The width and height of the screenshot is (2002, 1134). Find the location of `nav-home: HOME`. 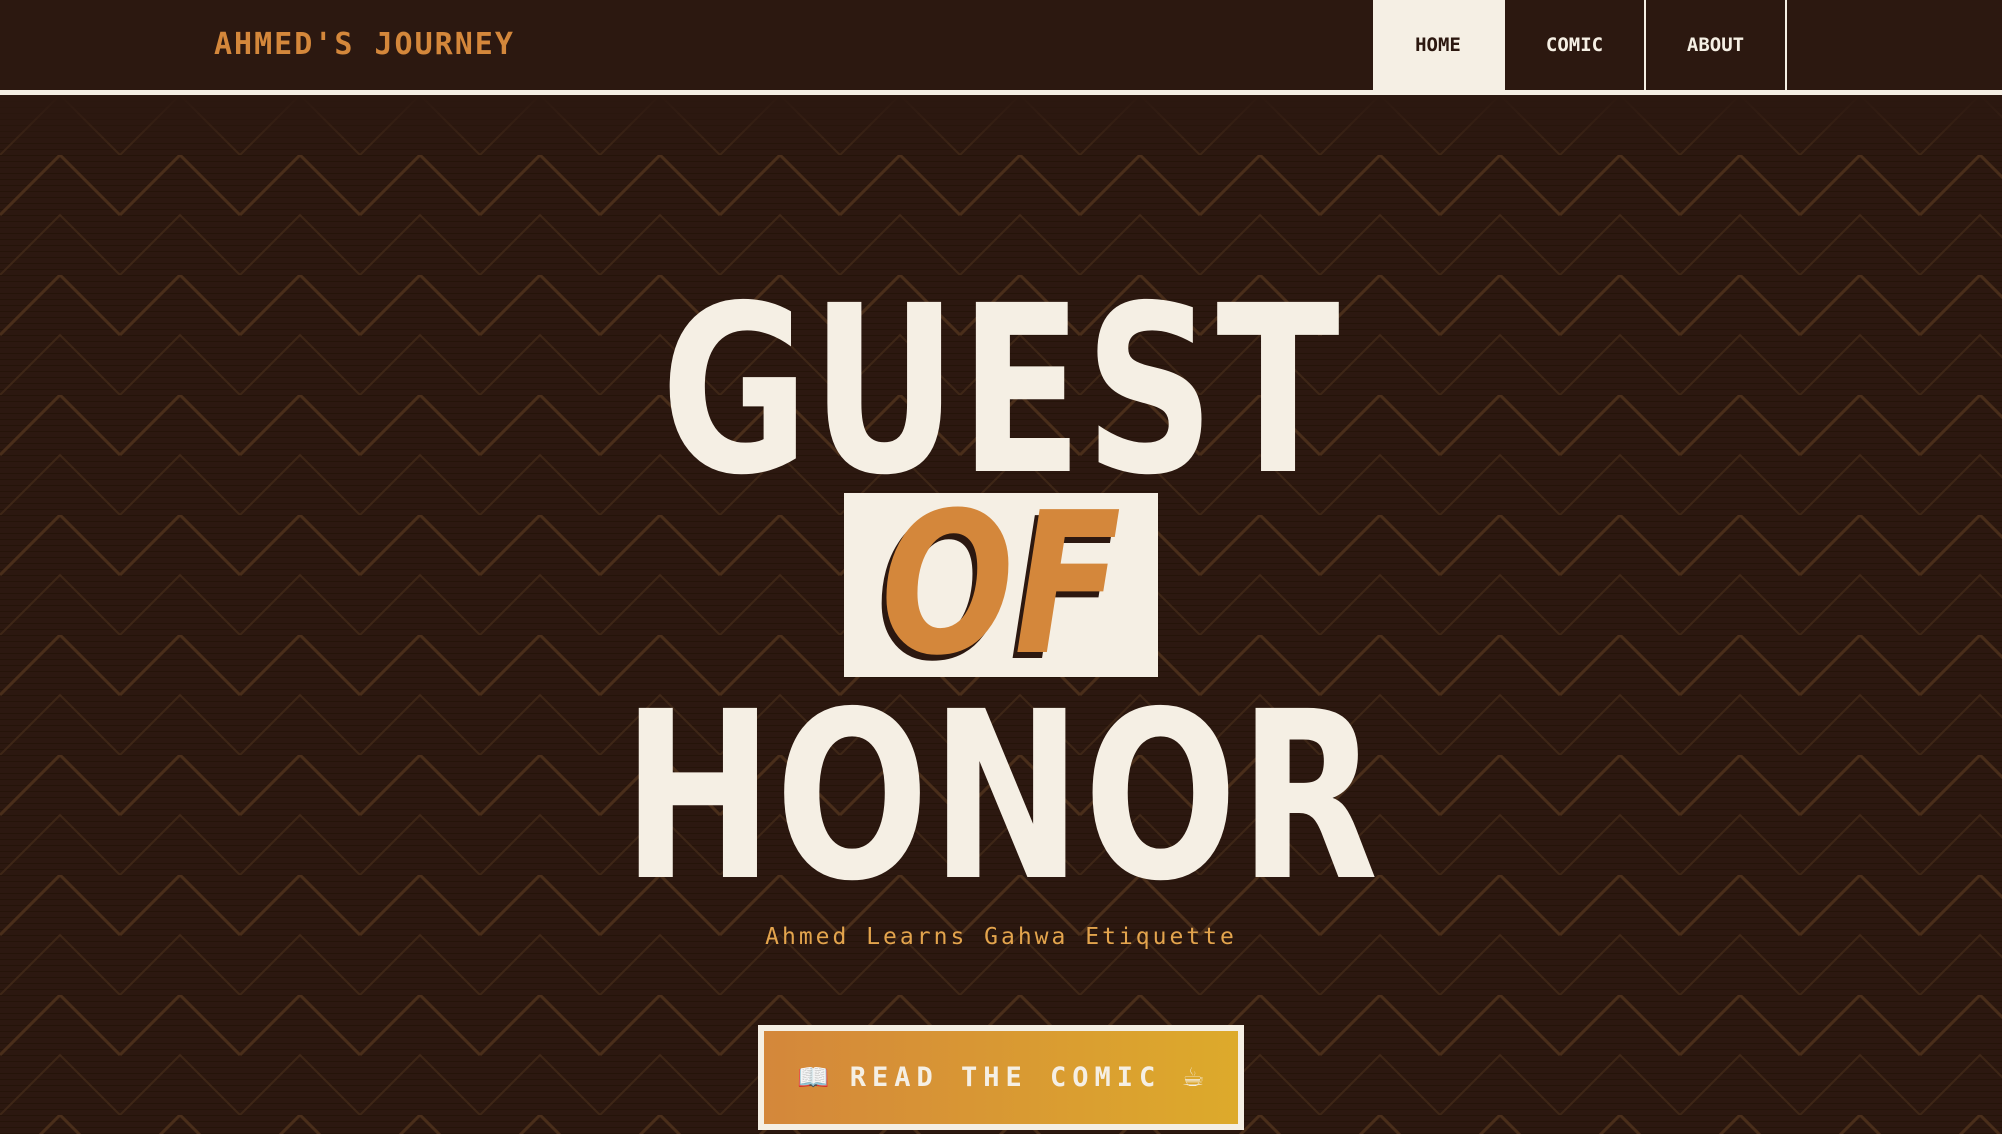

nav-home: HOME is located at coordinates (1439, 45).